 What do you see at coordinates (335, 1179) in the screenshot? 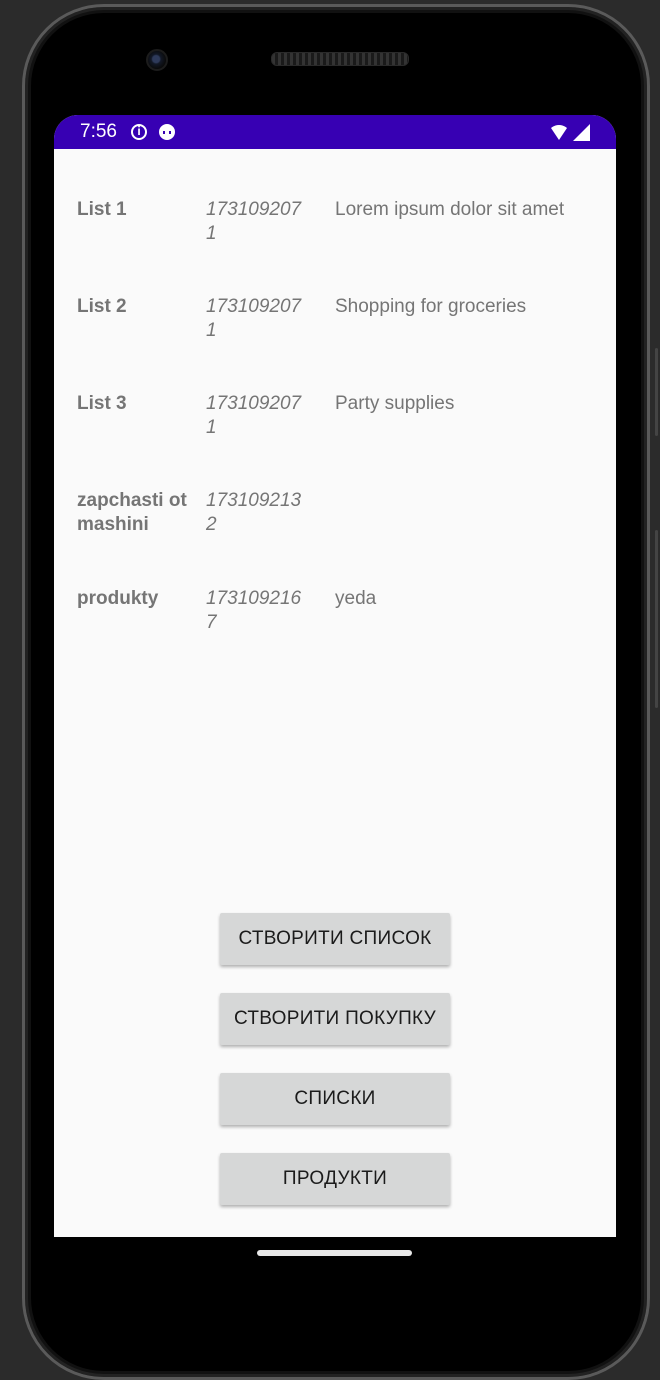
I see `products-button: ПРОДУКТИ` at bounding box center [335, 1179].